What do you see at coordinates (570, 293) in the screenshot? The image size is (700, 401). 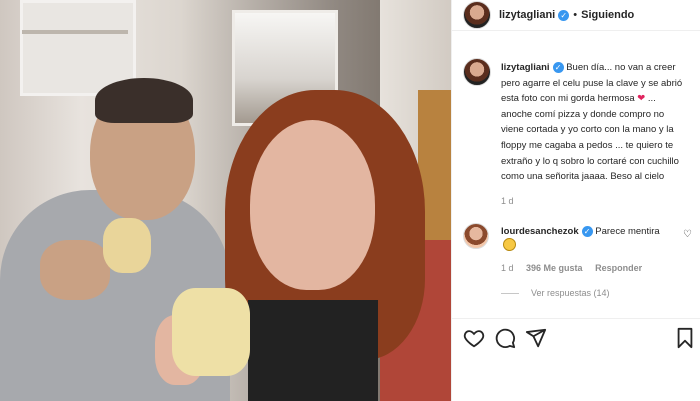 I see `view-replies-label: Ver respuestas (14)` at bounding box center [570, 293].